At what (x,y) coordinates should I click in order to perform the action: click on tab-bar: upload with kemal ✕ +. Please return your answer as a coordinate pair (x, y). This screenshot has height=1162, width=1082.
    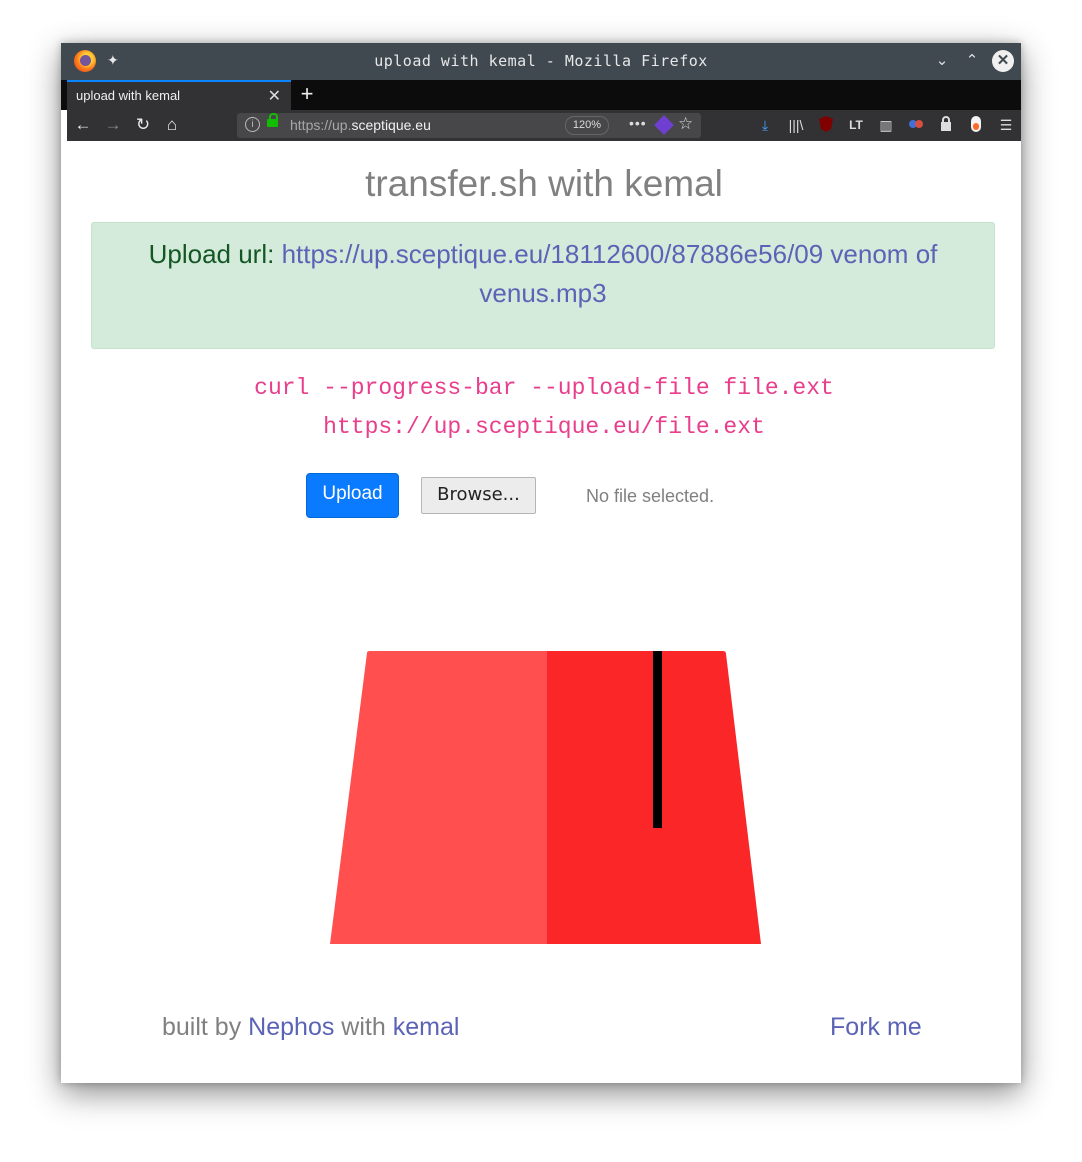
    Looking at the image, I should click on (541, 95).